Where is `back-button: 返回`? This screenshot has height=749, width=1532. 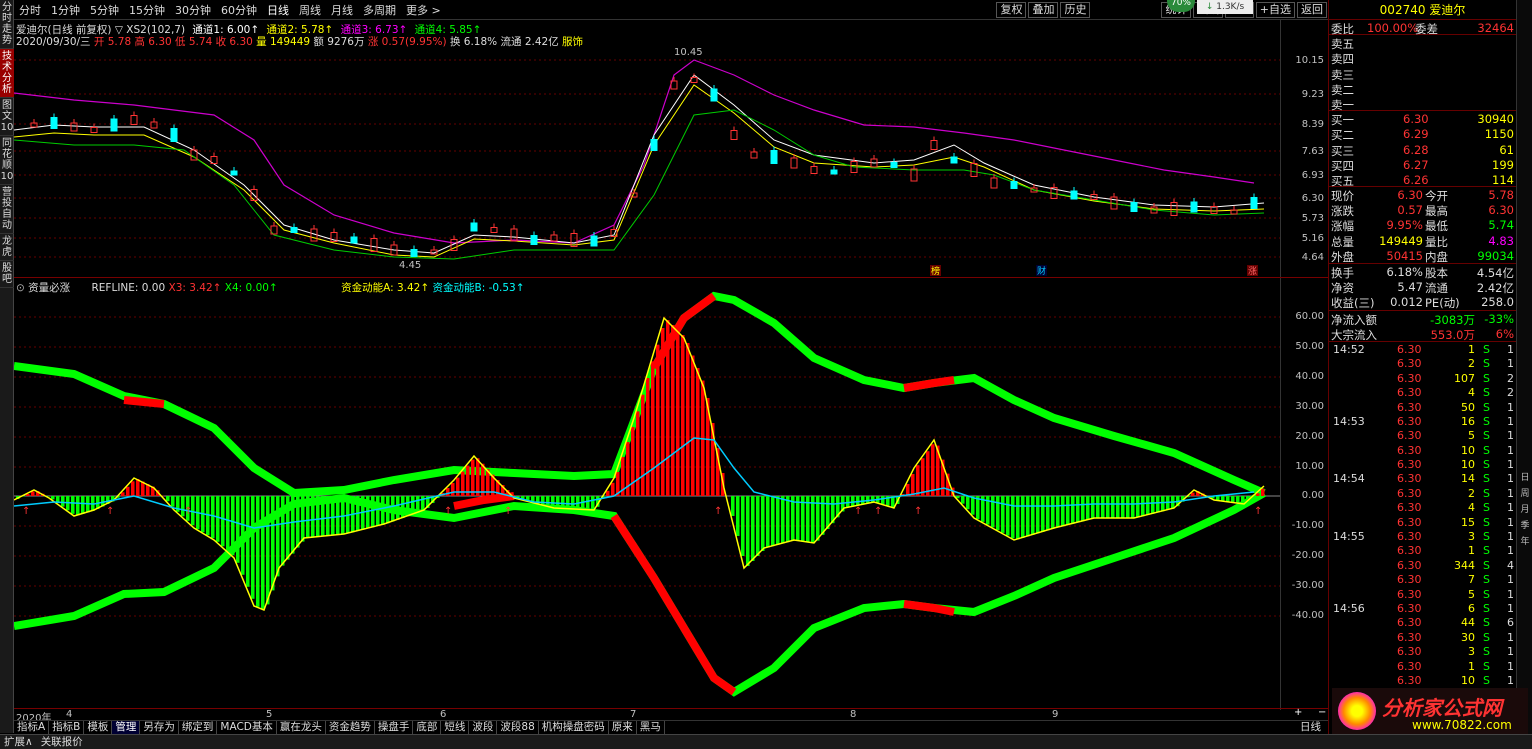
back-button: 返回 is located at coordinates (1312, 9).